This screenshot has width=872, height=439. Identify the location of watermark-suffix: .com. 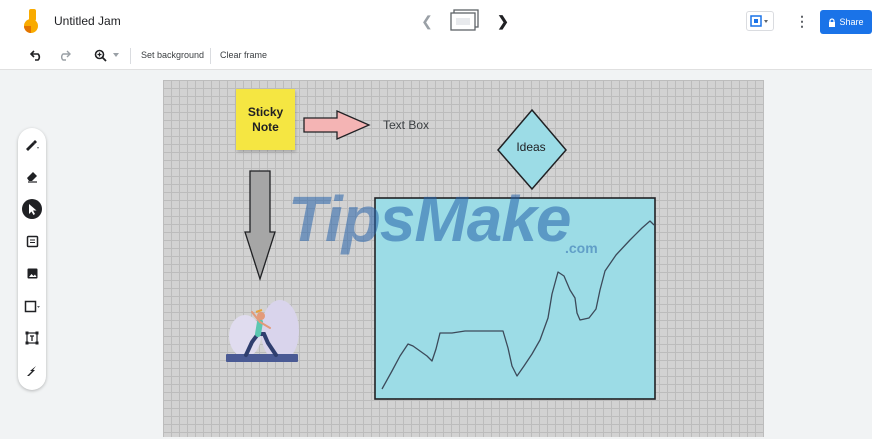
(581, 248).